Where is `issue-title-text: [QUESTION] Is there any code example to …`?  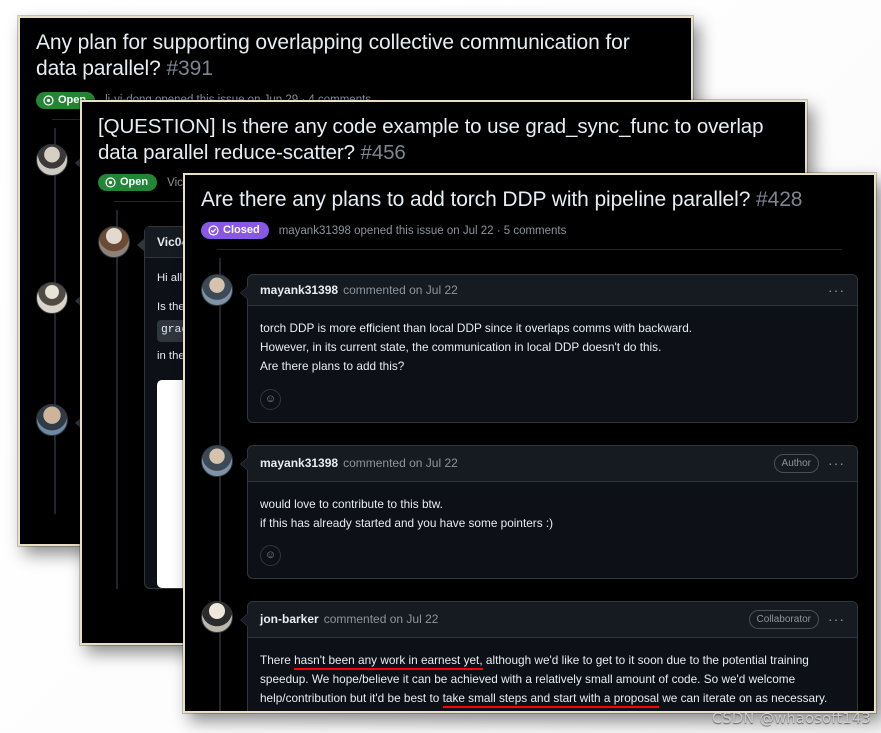
issue-title-text: [QUESTION] Is there any code example to … is located at coordinates (431, 139).